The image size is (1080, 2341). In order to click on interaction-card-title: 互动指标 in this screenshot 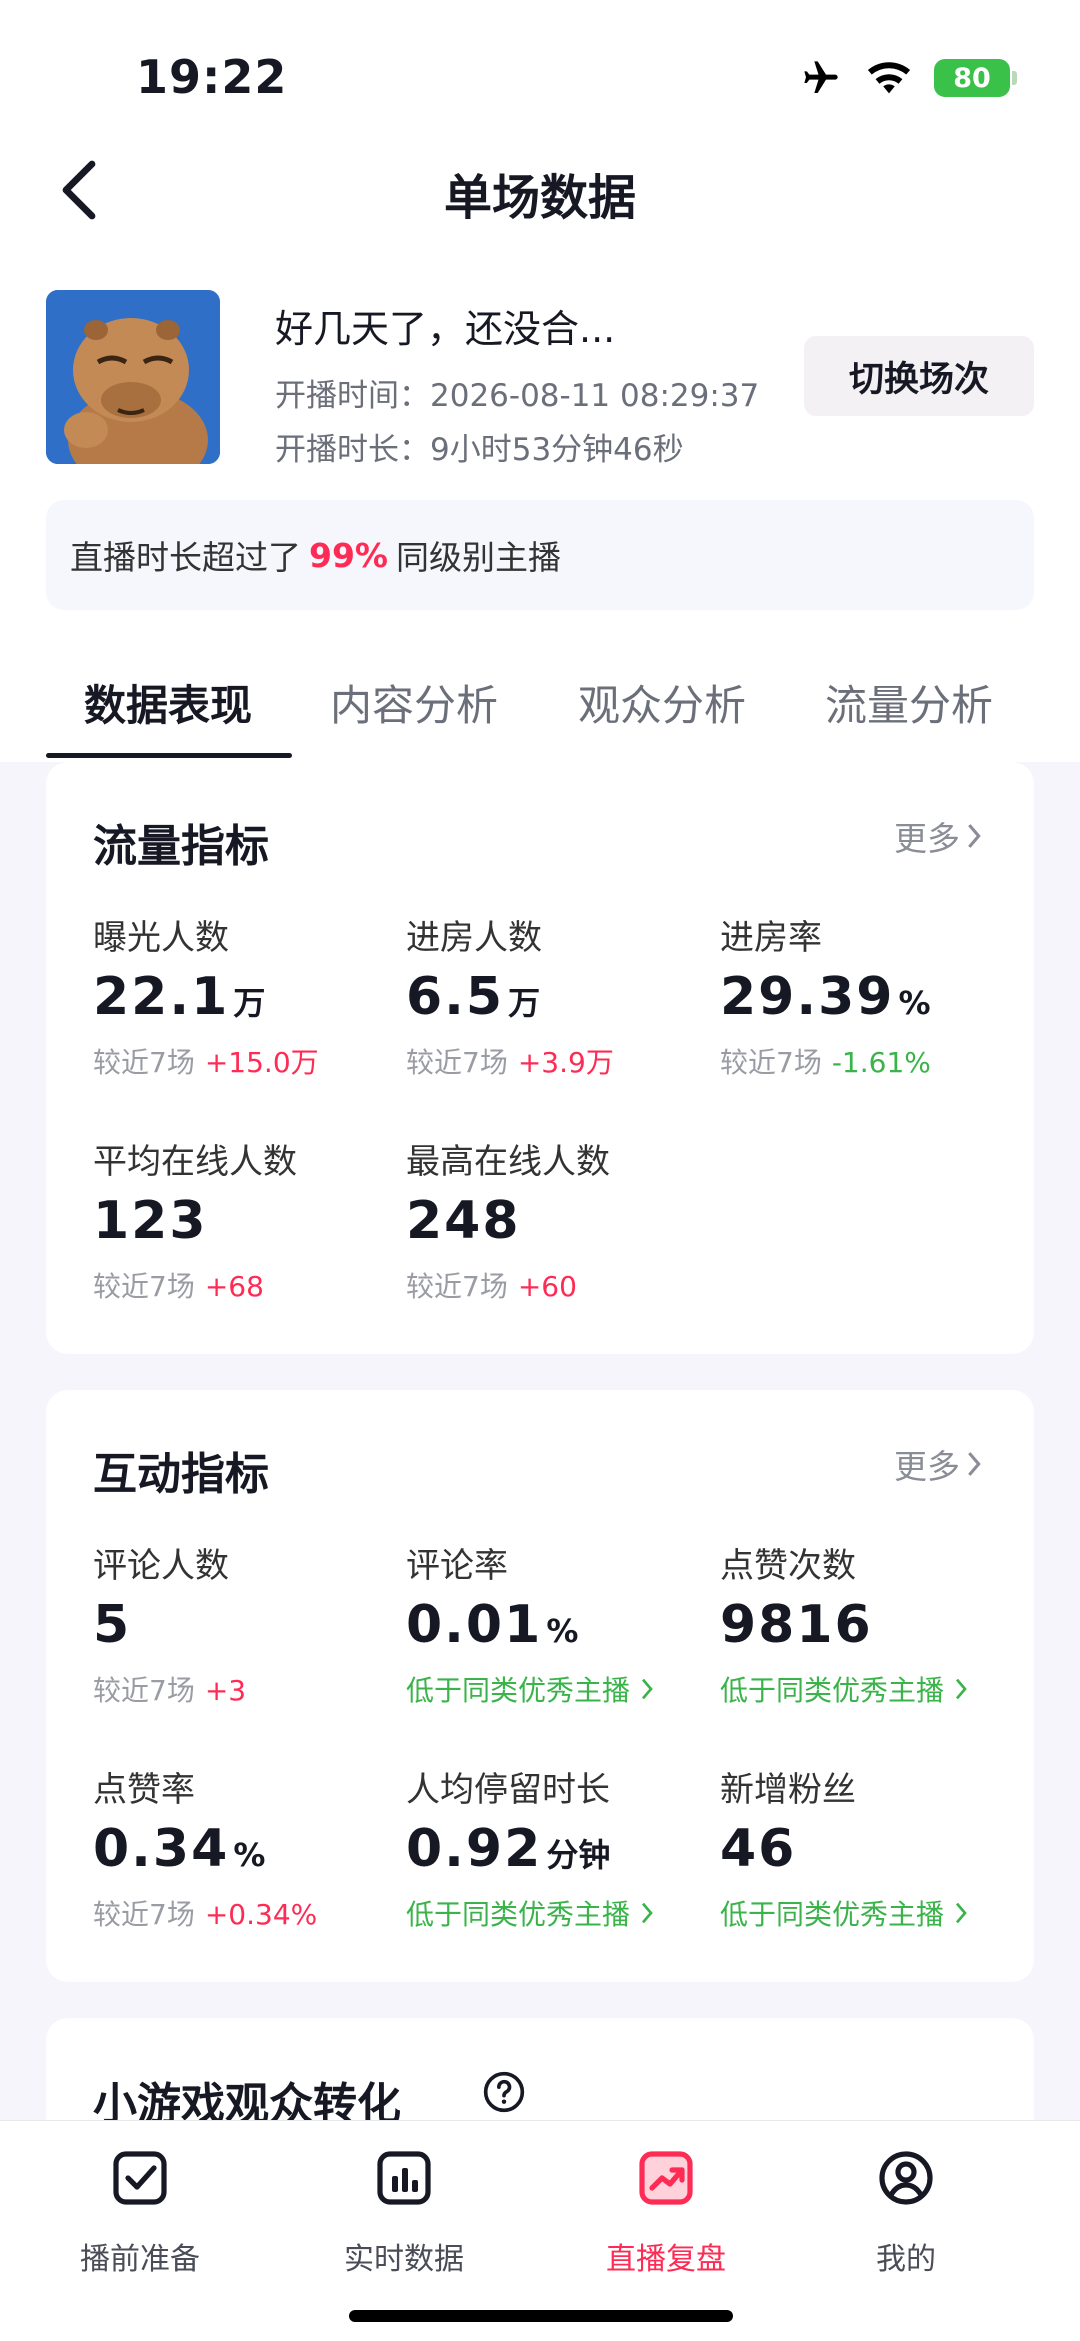, I will do `click(181, 1474)`.